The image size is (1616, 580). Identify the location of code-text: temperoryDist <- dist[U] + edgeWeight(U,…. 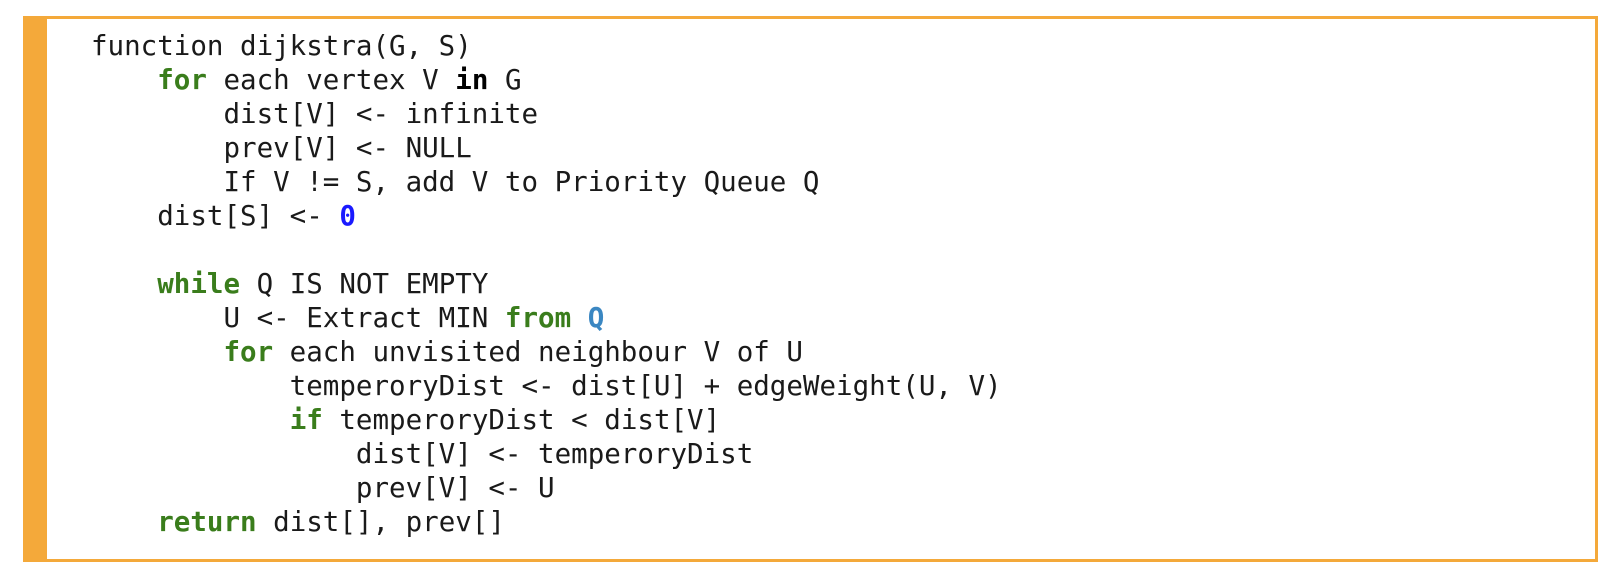
(546, 386).